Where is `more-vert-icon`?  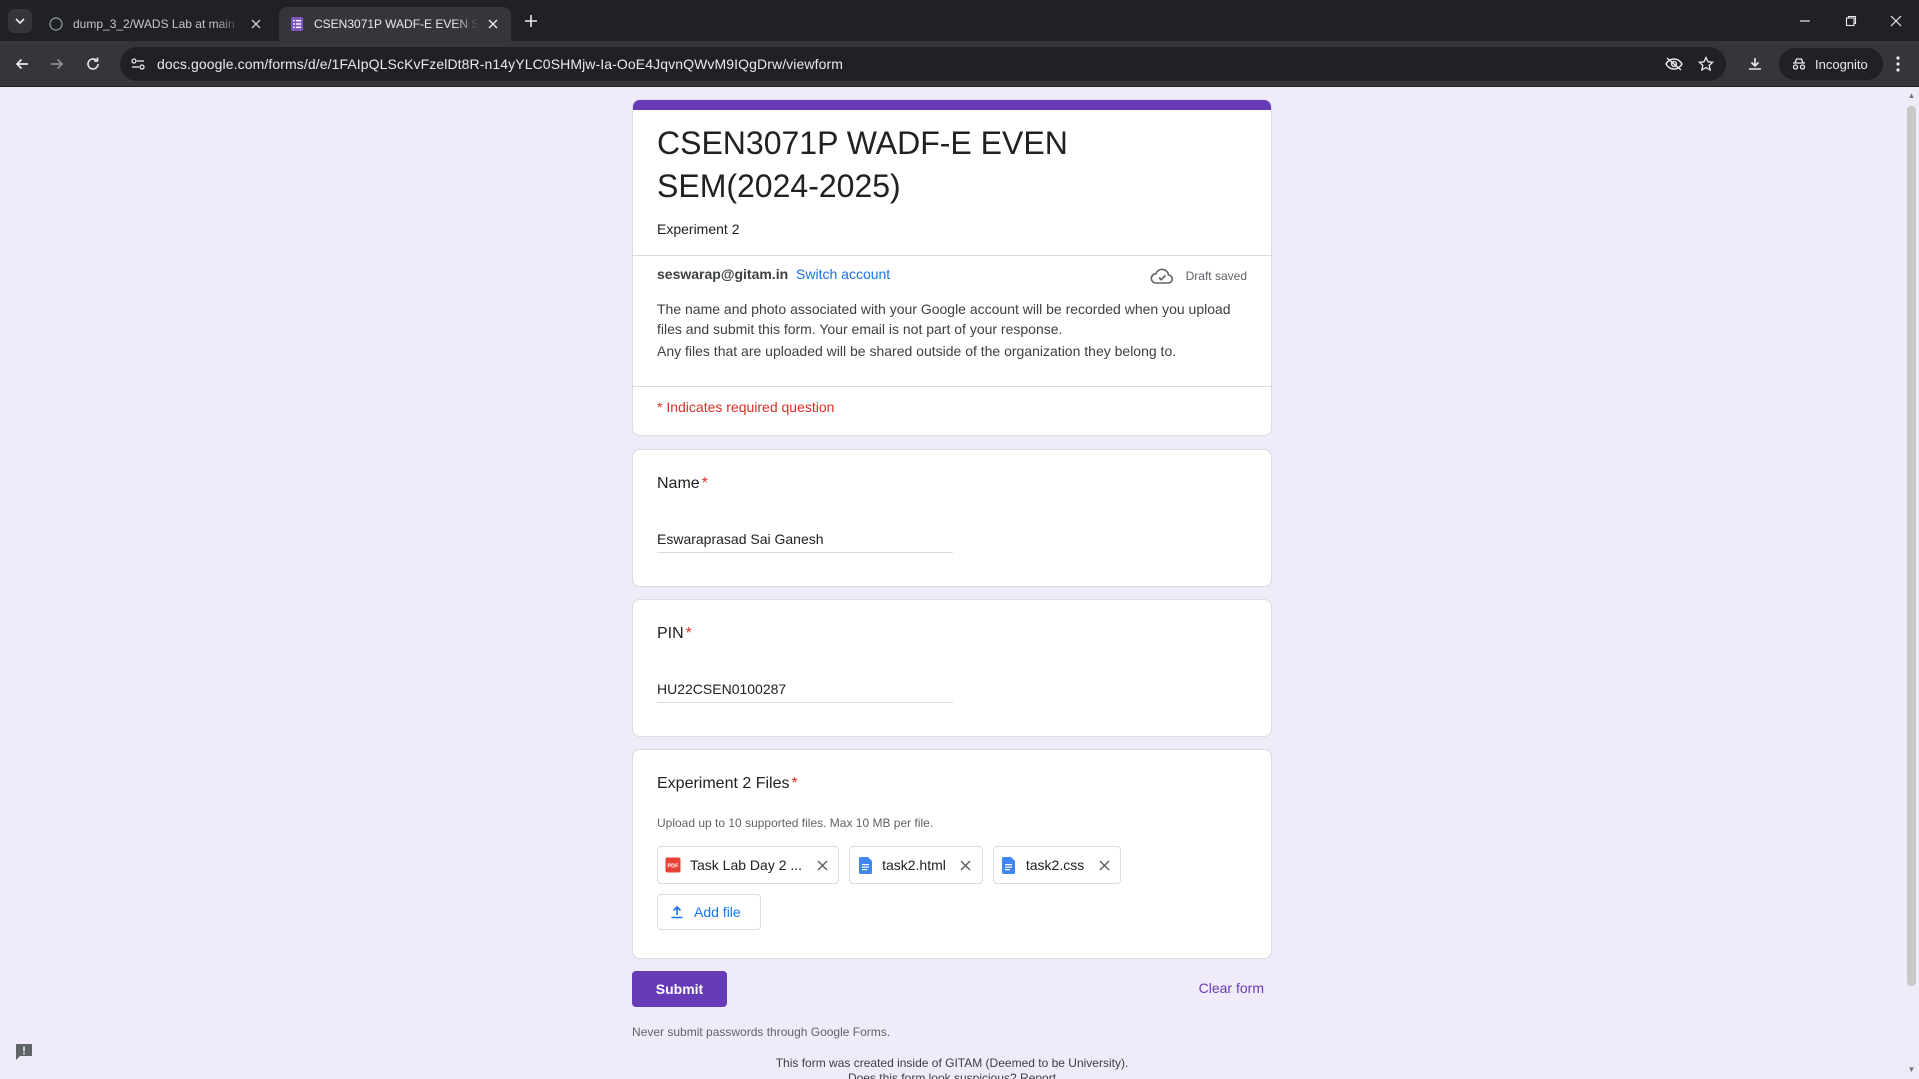 more-vert-icon is located at coordinates (1898, 64).